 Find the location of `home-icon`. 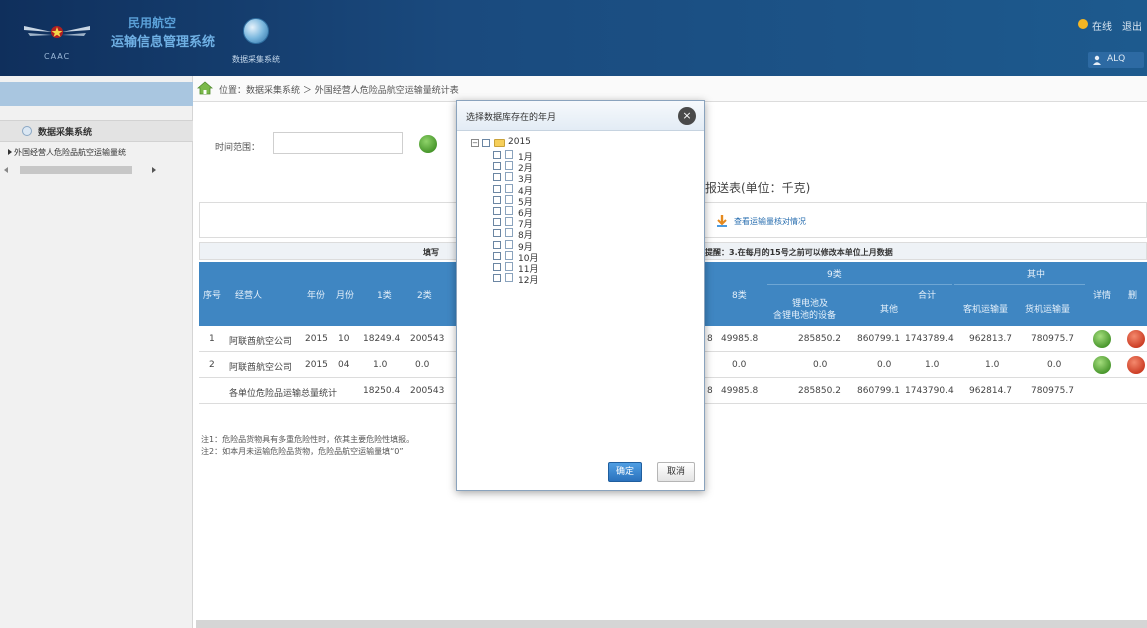

home-icon is located at coordinates (205, 88).